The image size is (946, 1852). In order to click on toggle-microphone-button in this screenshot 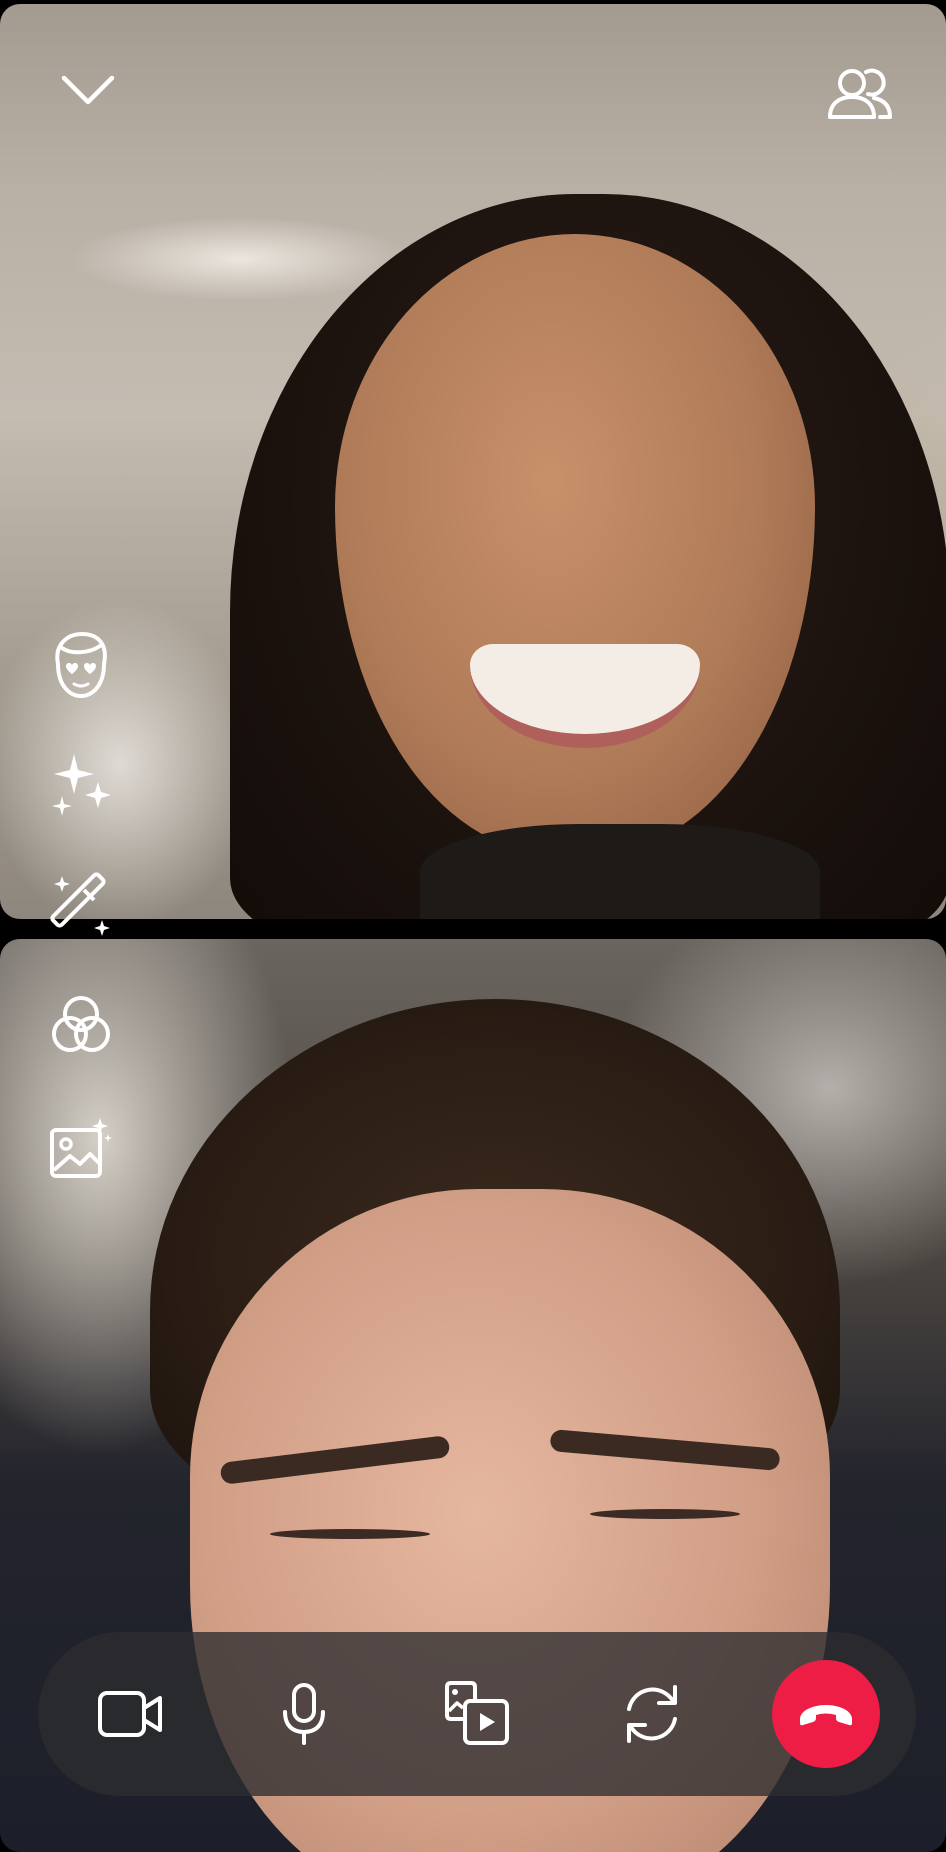, I will do `click(304, 1714)`.